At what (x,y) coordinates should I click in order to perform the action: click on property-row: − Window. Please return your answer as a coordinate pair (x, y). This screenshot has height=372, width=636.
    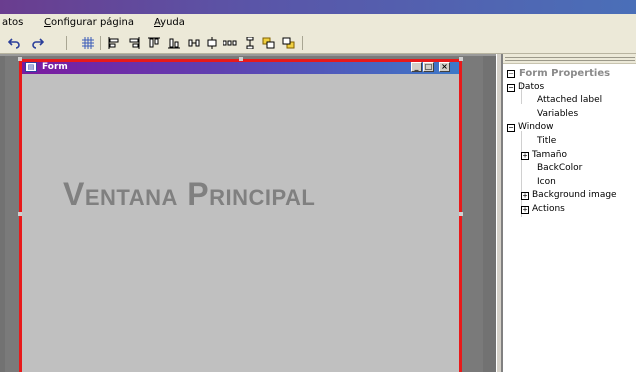
    Looking at the image, I should click on (569, 127).